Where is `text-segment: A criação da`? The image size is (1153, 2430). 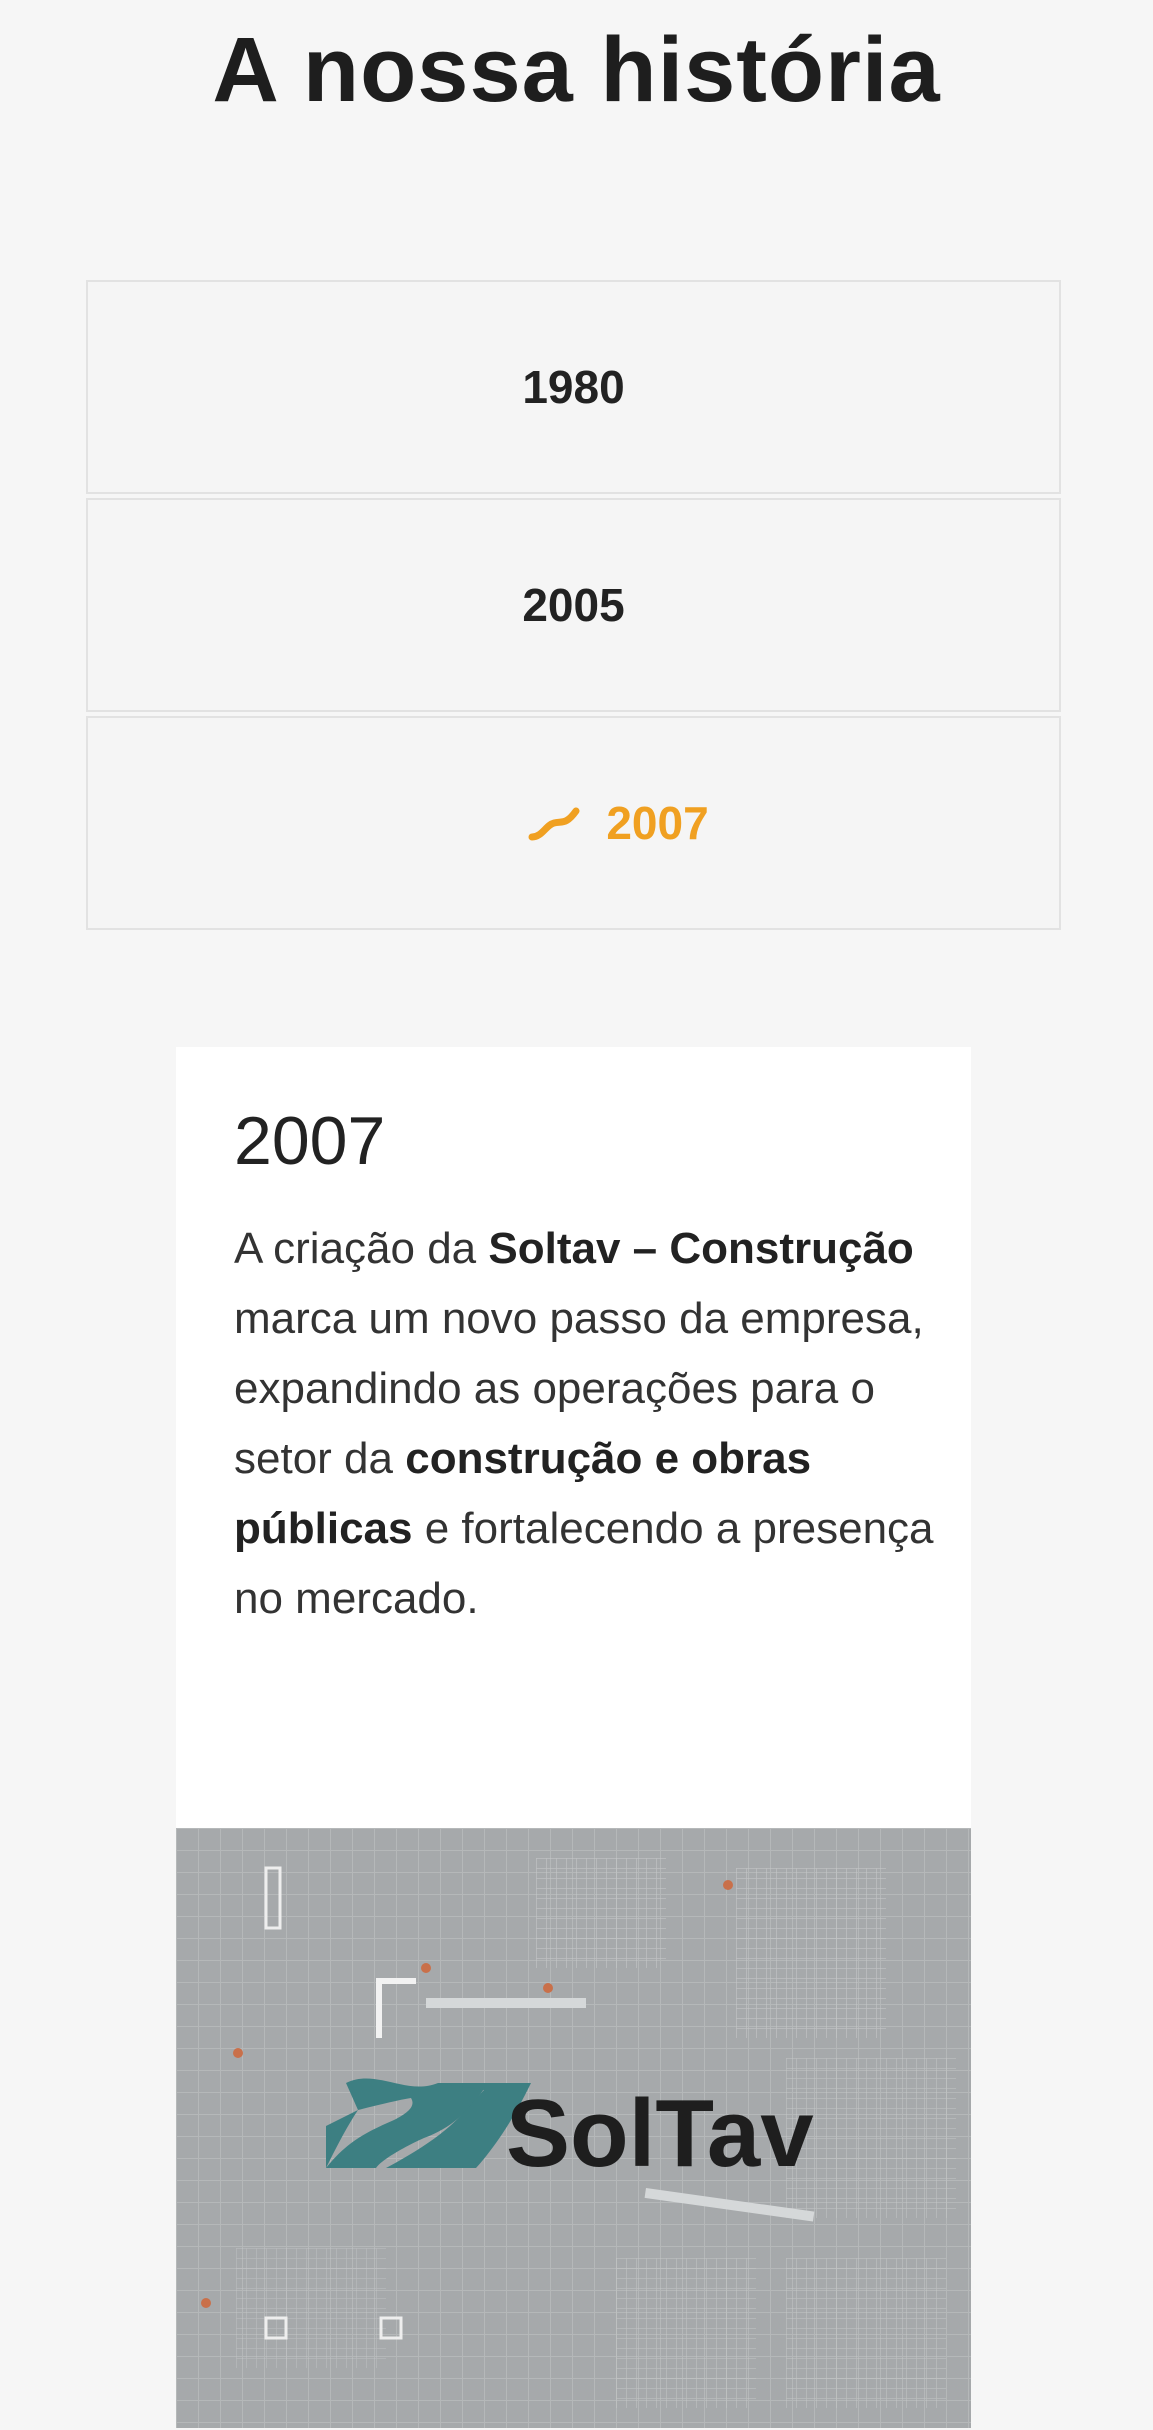
text-segment: A criação da is located at coordinates (361, 1248).